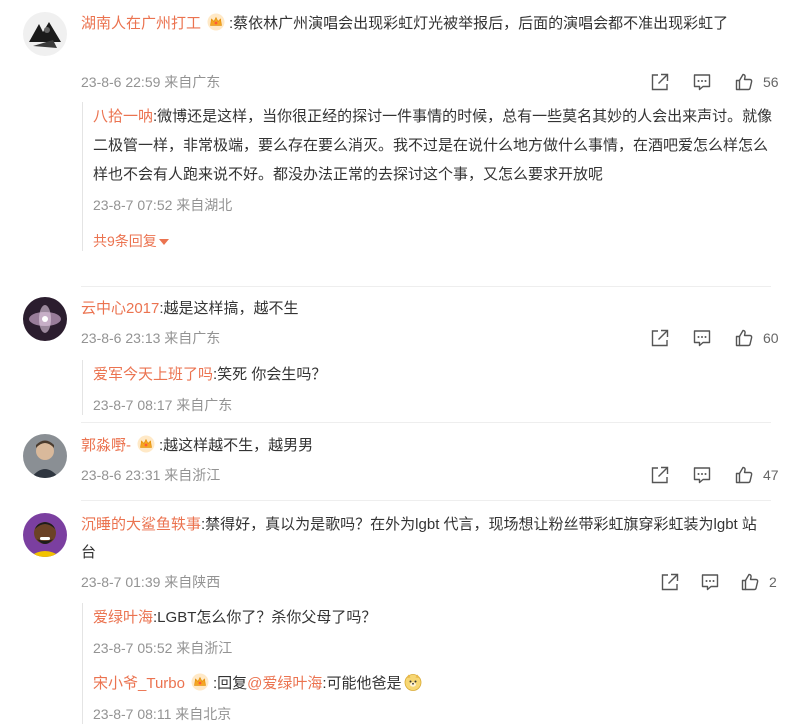 The image size is (795, 727). I want to click on comment-text: 郭淼嘢- :越这样越不生，越男男, so click(426, 446).